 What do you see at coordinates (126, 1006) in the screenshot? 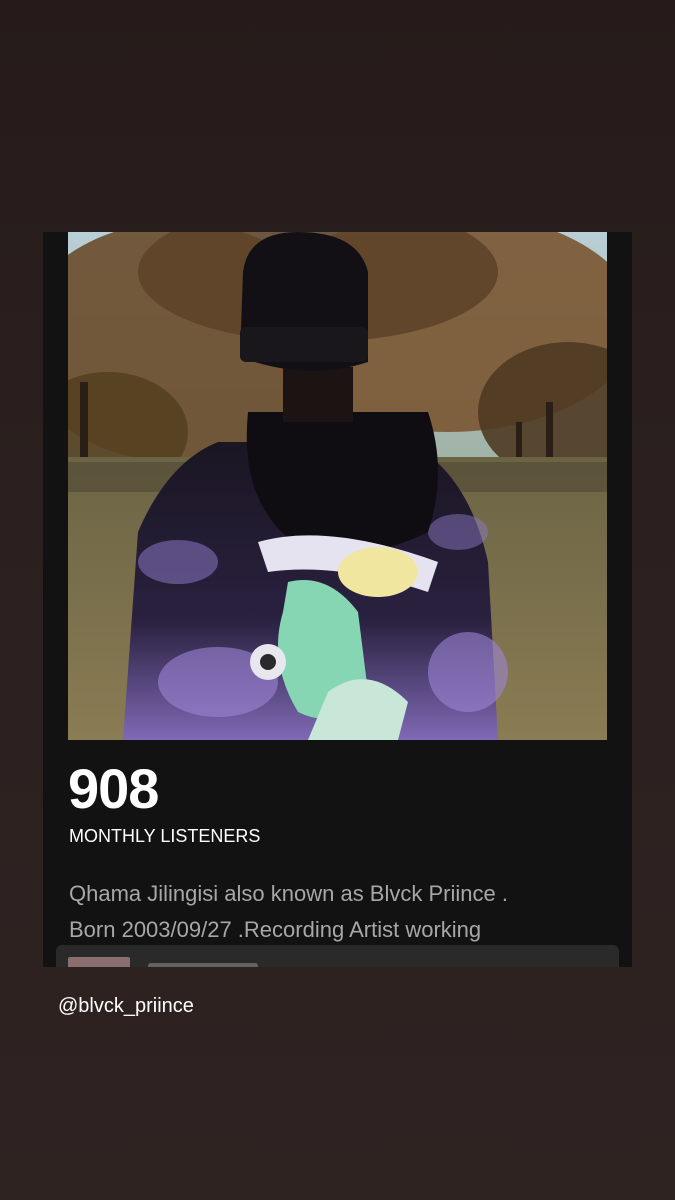
I see `mention-sticker: @blvck_priince` at bounding box center [126, 1006].